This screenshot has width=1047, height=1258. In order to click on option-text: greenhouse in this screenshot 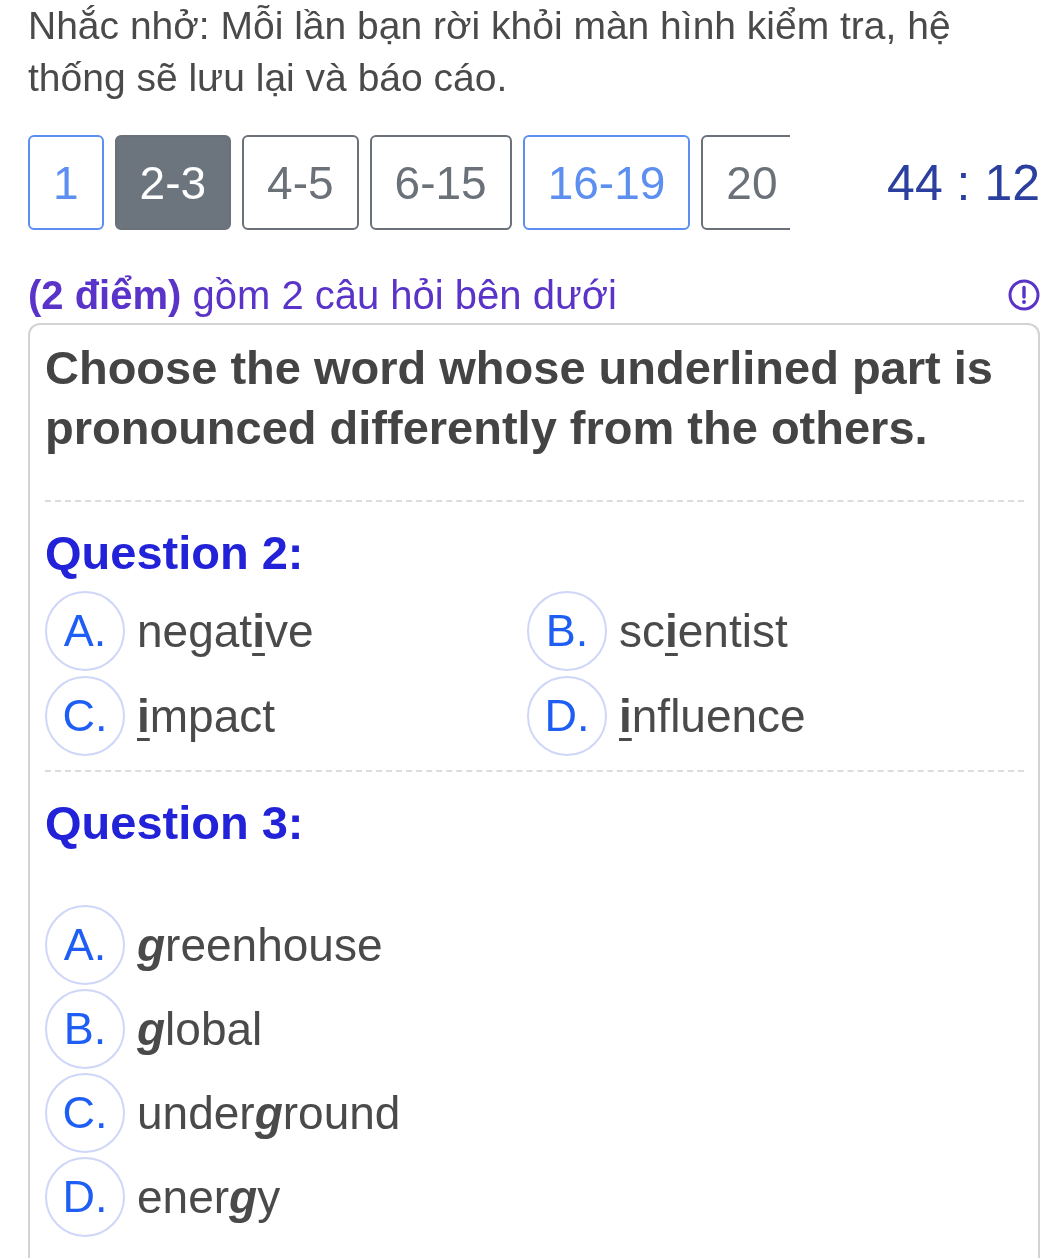, I will do `click(260, 945)`.